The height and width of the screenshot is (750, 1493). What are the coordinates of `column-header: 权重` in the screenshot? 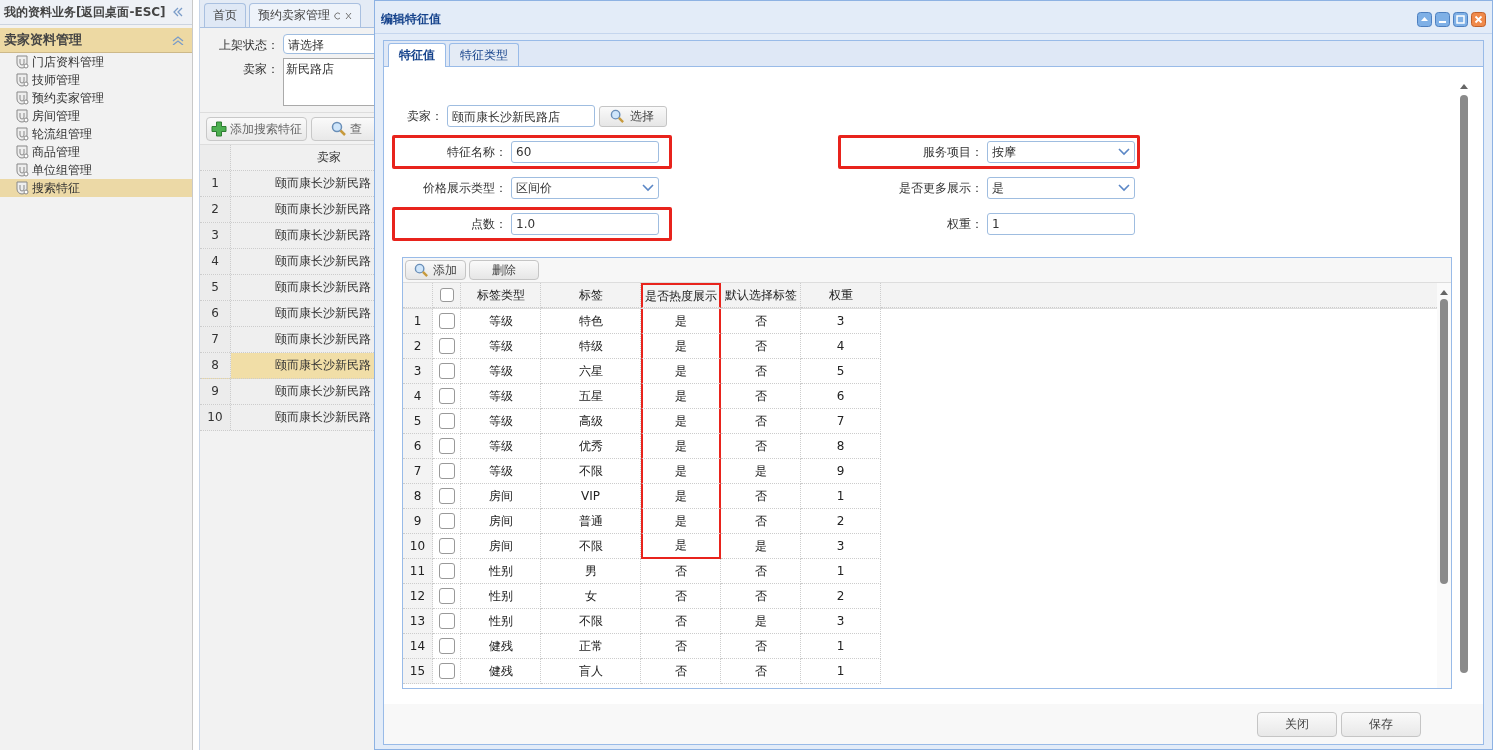 It's located at (841, 295).